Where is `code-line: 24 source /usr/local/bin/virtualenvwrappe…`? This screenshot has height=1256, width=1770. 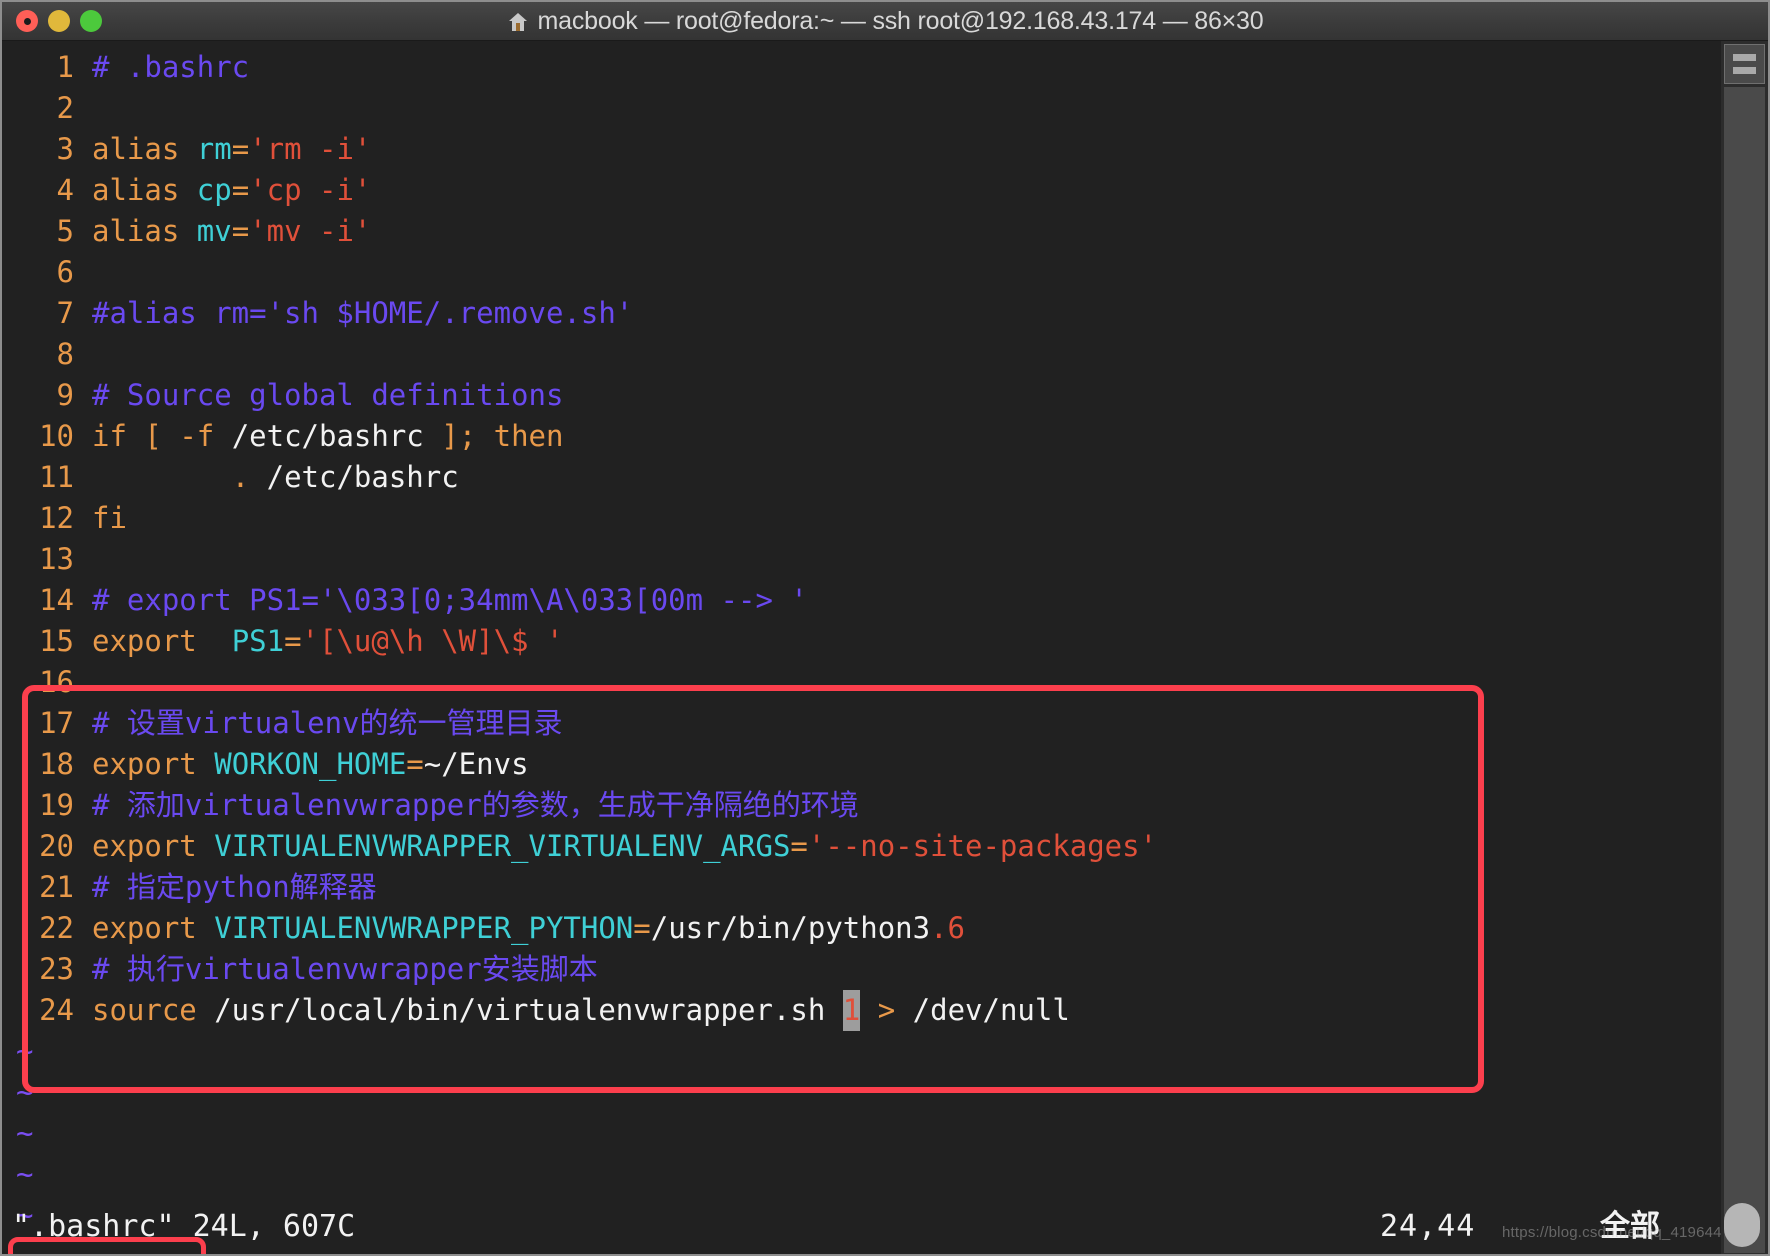 code-line: 24 source /usr/local/bin/virtualenvwrappe… is located at coordinates (861, 1010).